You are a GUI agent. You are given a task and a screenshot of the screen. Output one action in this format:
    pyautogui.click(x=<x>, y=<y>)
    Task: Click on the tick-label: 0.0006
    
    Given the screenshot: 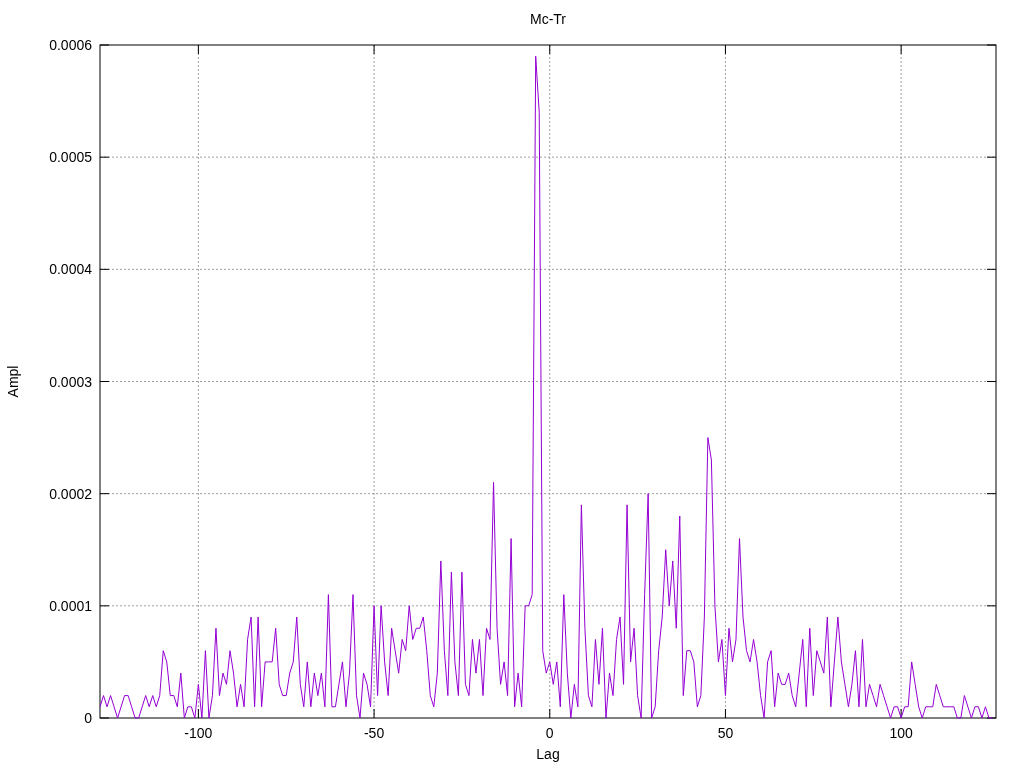 What is the action you would take?
    pyautogui.click(x=70, y=45)
    